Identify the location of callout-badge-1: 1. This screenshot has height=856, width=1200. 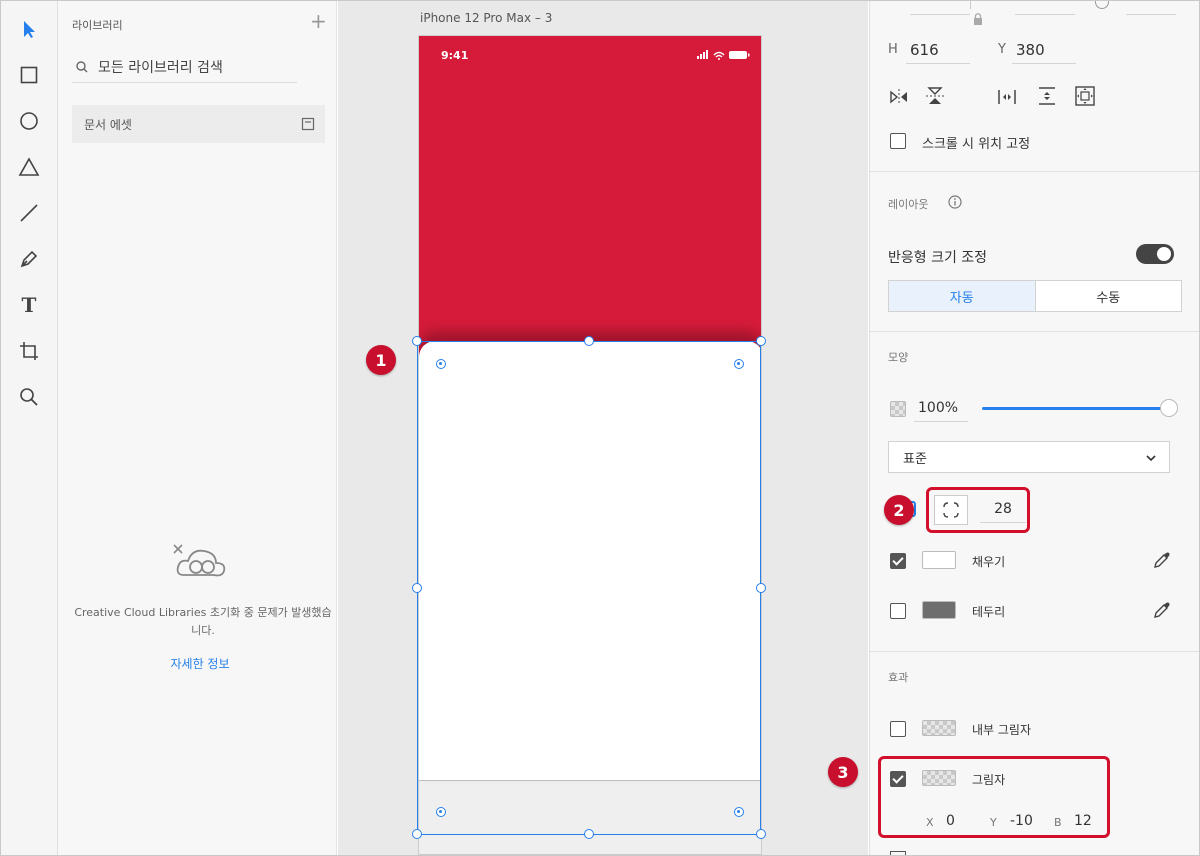
(381, 360).